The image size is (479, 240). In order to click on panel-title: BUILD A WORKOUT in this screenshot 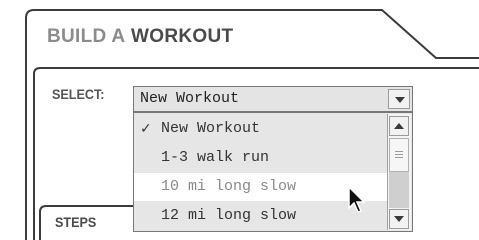, I will do `click(140, 37)`.